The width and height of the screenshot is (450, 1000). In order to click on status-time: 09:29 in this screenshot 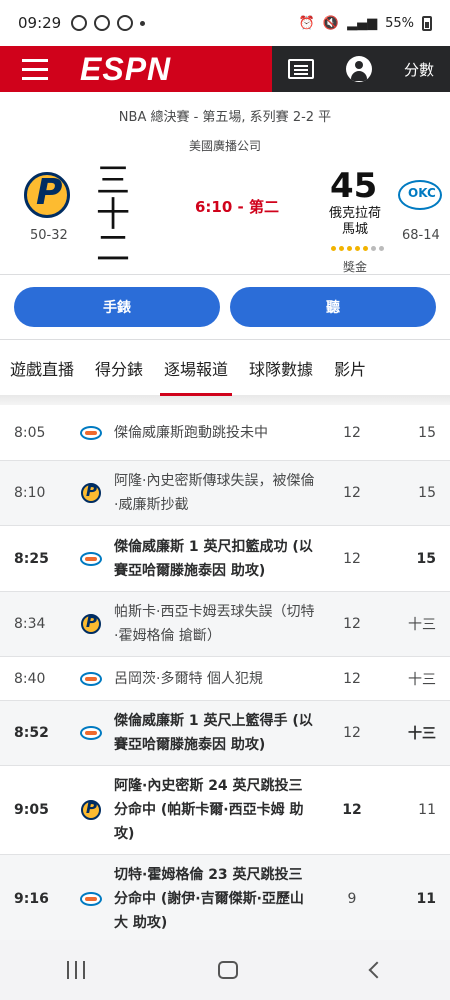, I will do `click(40, 23)`.